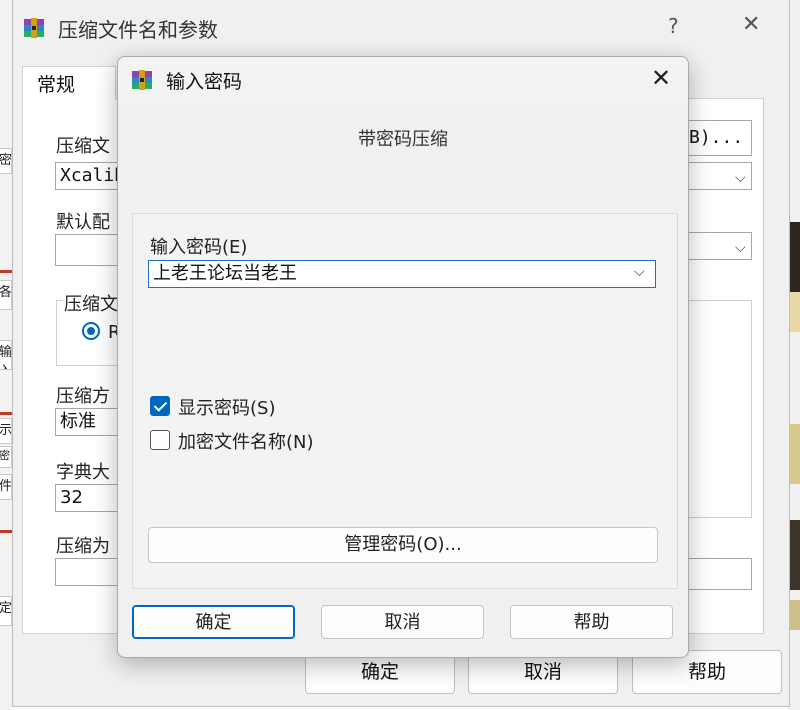 The height and width of the screenshot is (710, 800). What do you see at coordinates (403, 139) in the screenshot?
I see `password-dialog-subtitle: 带密码压缩` at bounding box center [403, 139].